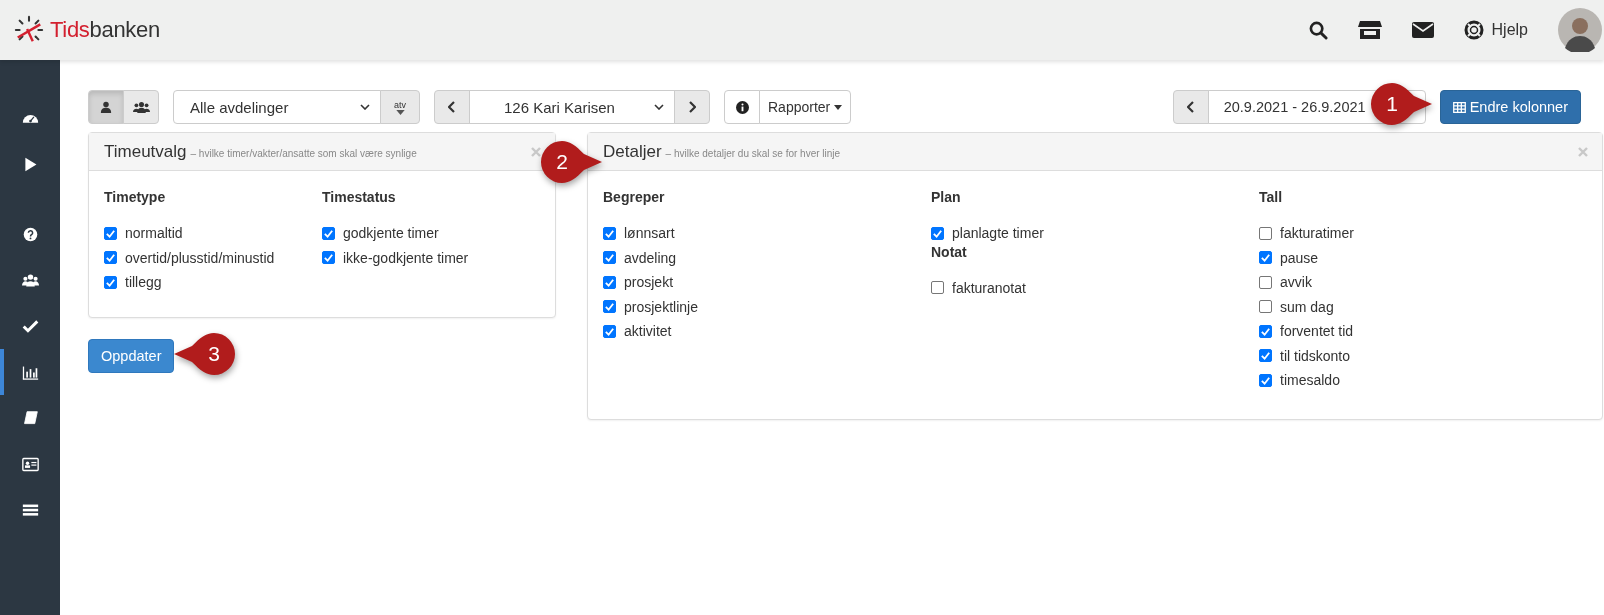 The width and height of the screenshot is (1604, 615). I want to click on panel-subtitle: – hvilke timer/vakter/ansatte som skal være synlige, so click(303, 153).